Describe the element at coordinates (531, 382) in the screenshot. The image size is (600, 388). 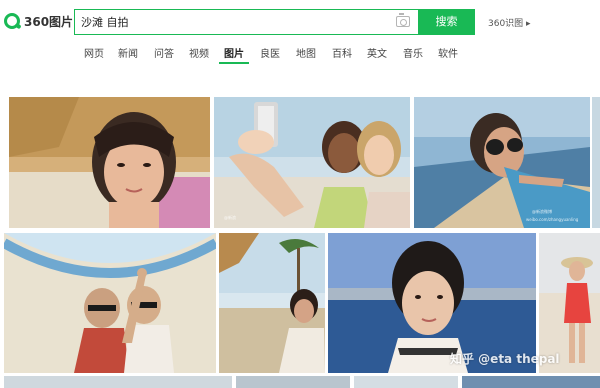
I see `image-result-row3-d` at that location.